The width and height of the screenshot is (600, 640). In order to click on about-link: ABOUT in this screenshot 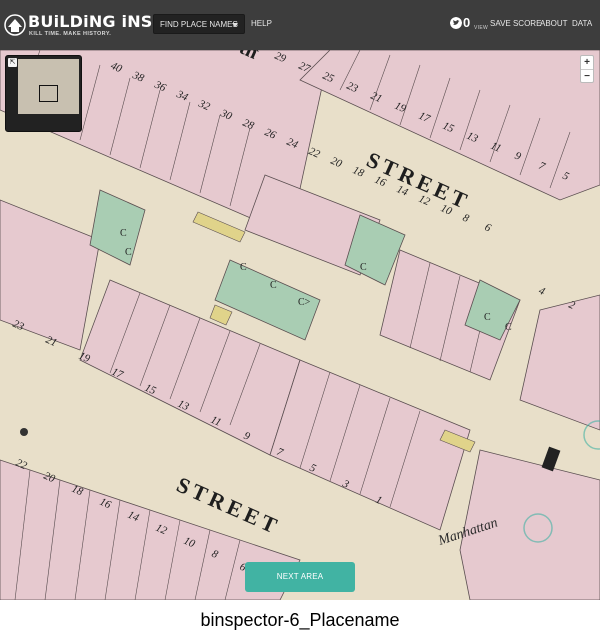, I will do `click(554, 23)`.